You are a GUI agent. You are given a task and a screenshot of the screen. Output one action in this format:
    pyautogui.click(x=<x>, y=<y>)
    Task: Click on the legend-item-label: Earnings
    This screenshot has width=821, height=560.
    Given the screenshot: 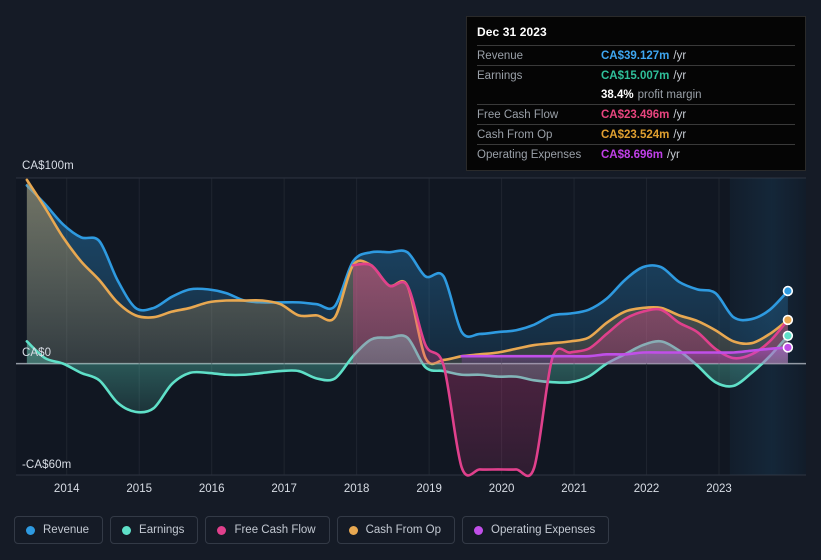 What is the action you would take?
    pyautogui.click(x=162, y=530)
    